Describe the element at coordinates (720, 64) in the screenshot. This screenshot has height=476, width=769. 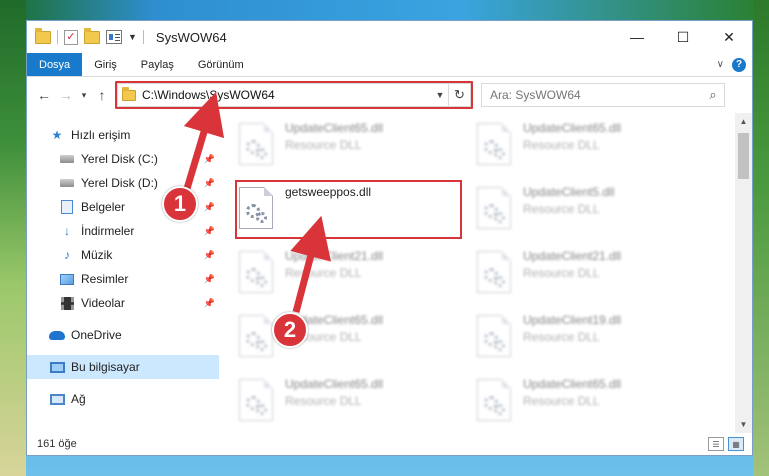
I see `expand-ribbon-icon: ∨` at that location.